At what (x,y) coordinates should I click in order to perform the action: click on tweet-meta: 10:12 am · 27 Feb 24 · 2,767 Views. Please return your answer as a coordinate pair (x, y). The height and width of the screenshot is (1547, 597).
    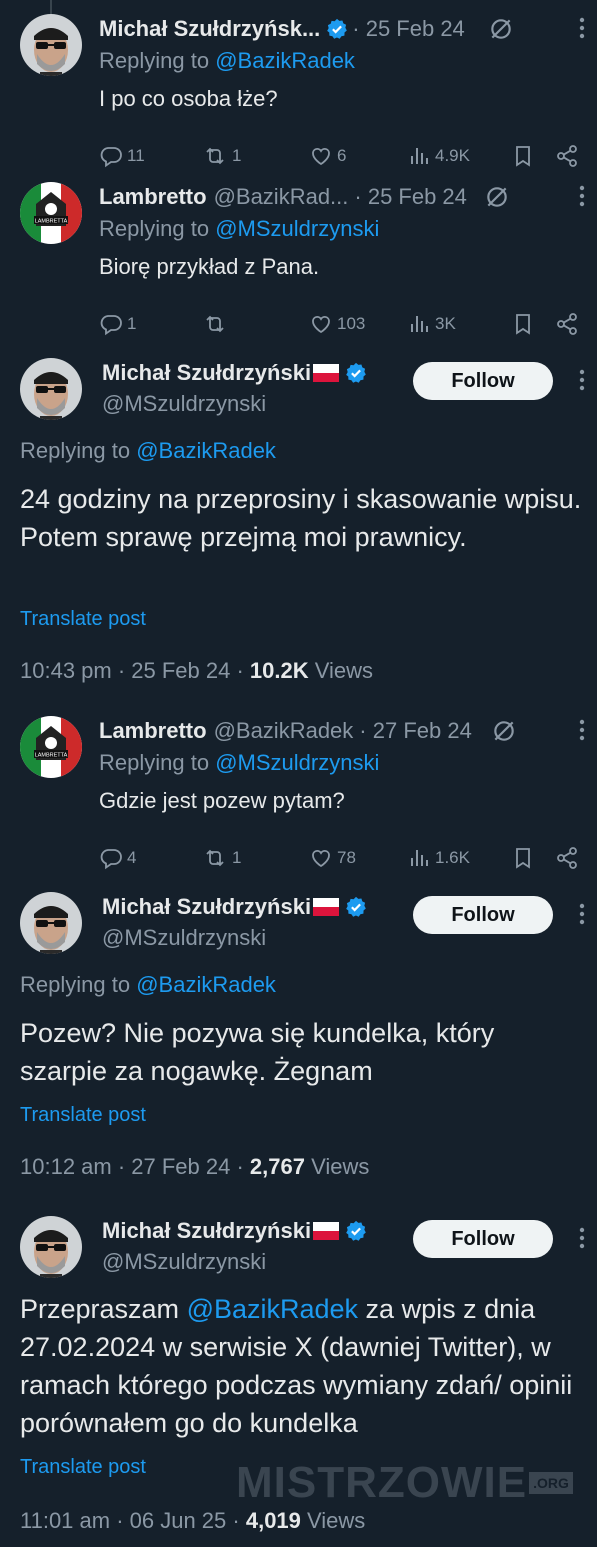
    Looking at the image, I should click on (194, 1167).